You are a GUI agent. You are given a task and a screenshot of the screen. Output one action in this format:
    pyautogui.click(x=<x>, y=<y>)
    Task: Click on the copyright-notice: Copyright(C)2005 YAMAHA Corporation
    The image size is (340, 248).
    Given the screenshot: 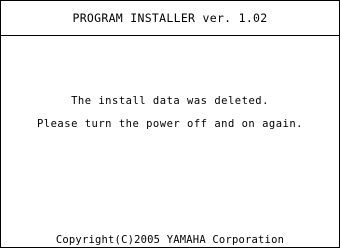 What is the action you would take?
    pyautogui.click(x=170, y=240)
    